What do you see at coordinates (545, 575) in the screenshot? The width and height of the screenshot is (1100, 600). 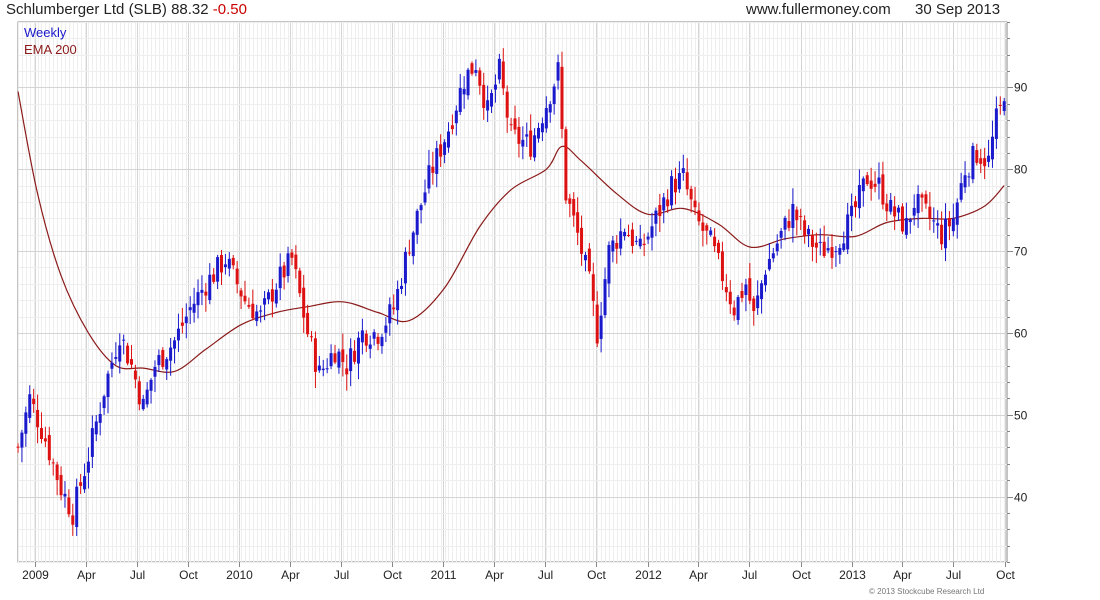 I see `x-tick-label: Jul` at bounding box center [545, 575].